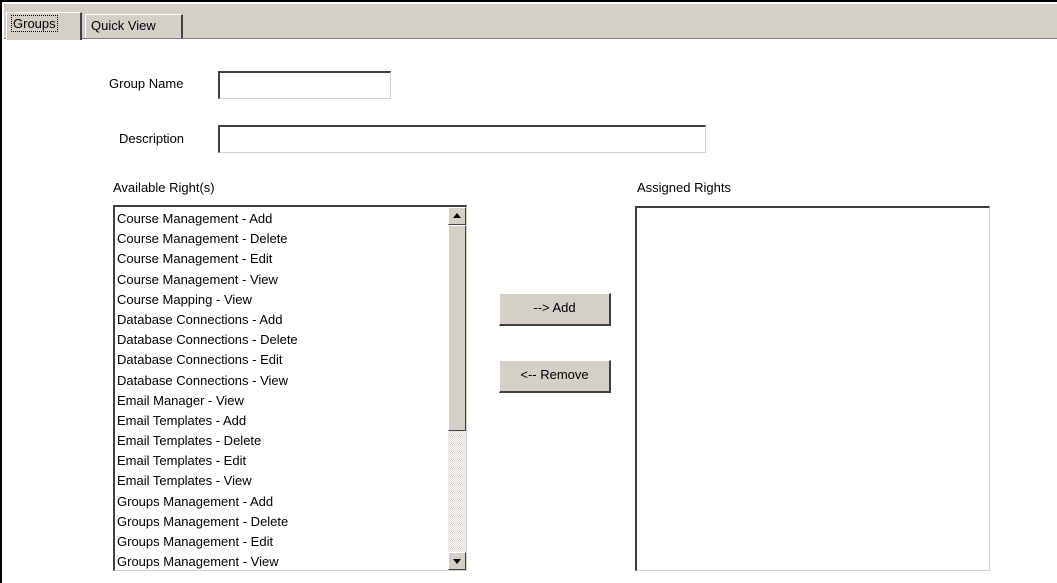 The height and width of the screenshot is (583, 1057). What do you see at coordinates (207, 219) in the screenshot?
I see `available-right-item: Course Management - Add` at bounding box center [207, 219].